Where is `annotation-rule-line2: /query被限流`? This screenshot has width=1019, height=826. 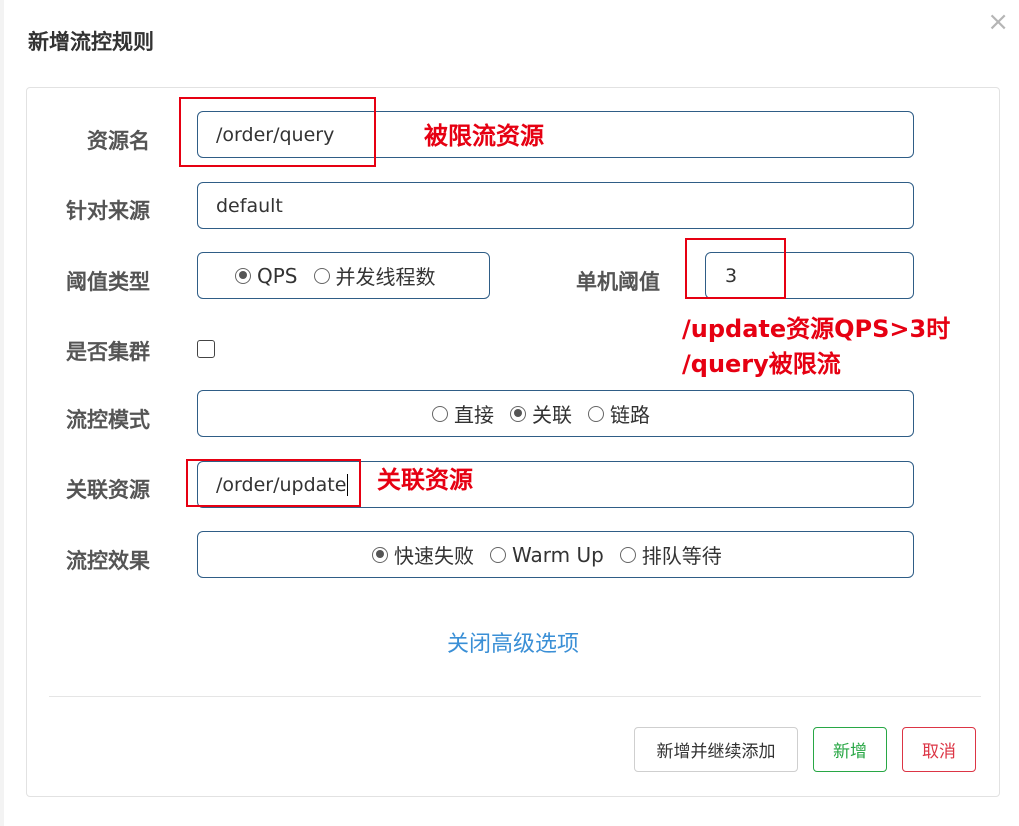
annotation-rule-line2: /query被限流 is located at coordinates (761, 364).